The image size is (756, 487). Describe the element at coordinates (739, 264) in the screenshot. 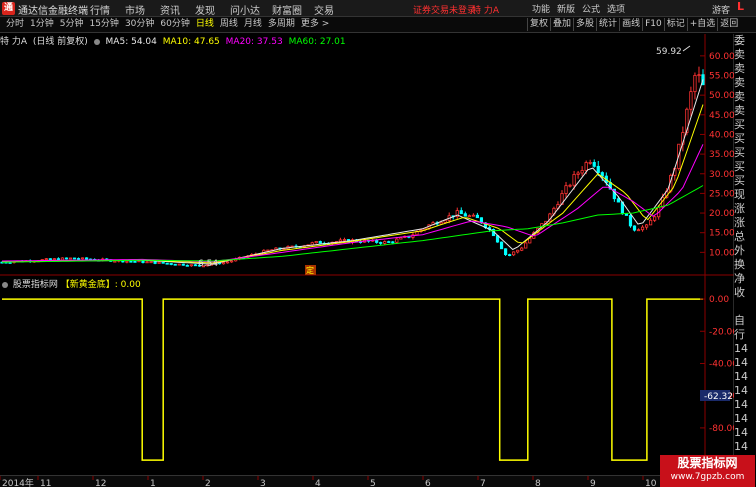

I see `side-panel-item: 换` at that location.